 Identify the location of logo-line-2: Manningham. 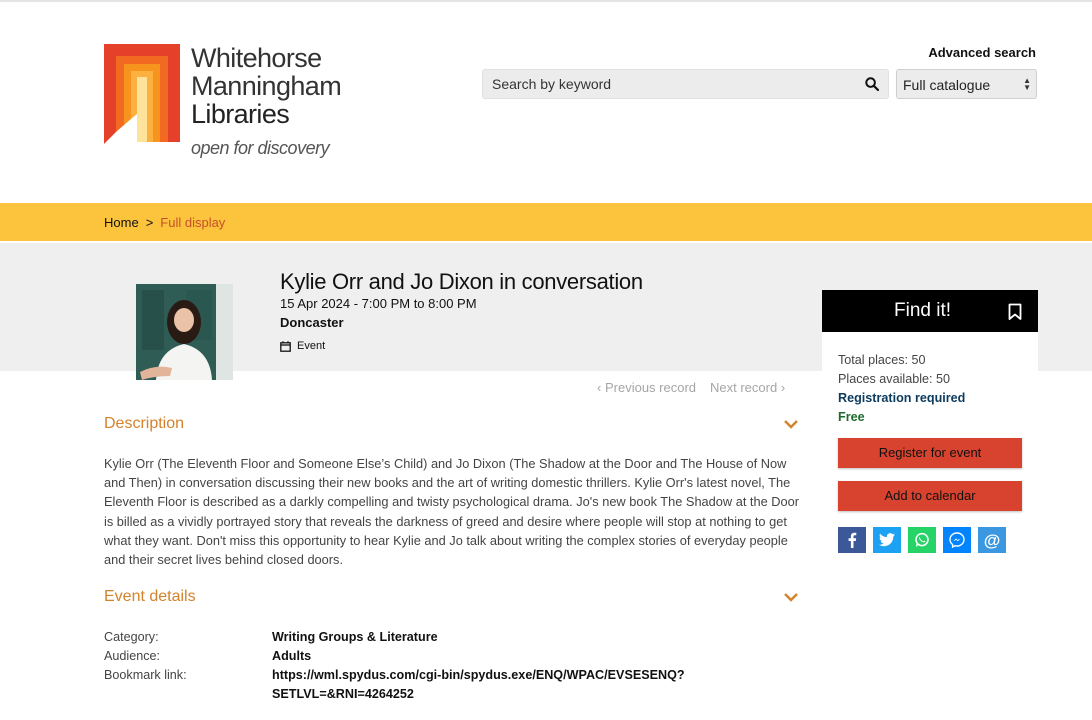
(266, 86).